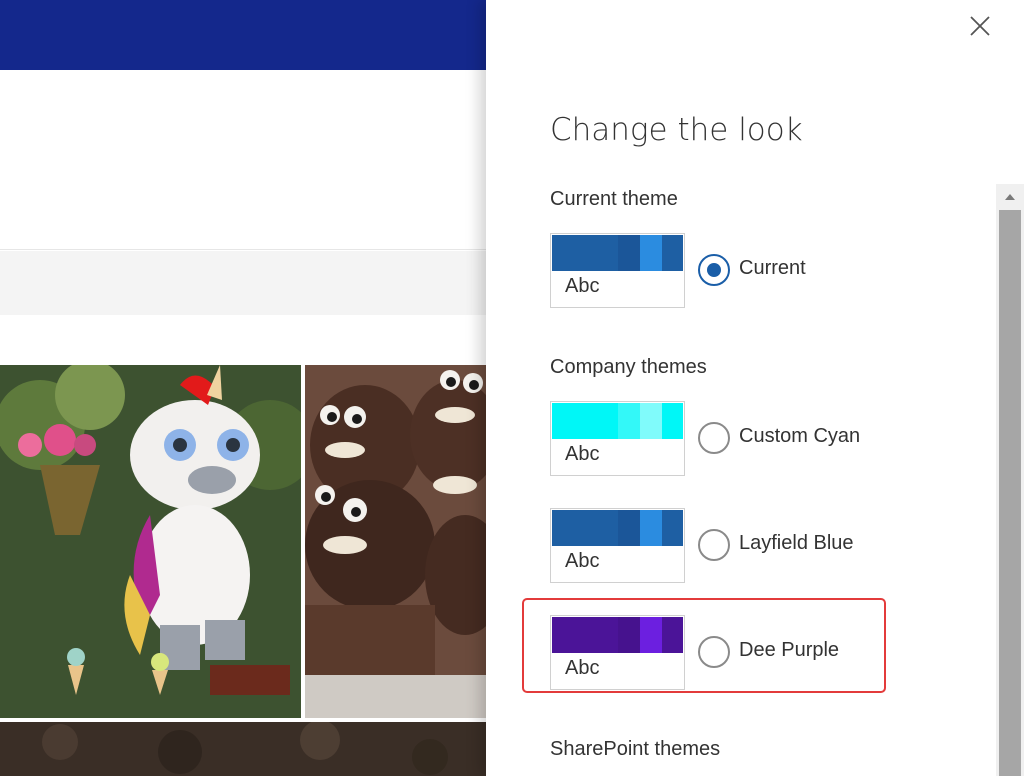  What do you see at coordinates (1010, 493) in the screenshot?
I see `scrollbar-thumb` at bounding box center [1010, 493].